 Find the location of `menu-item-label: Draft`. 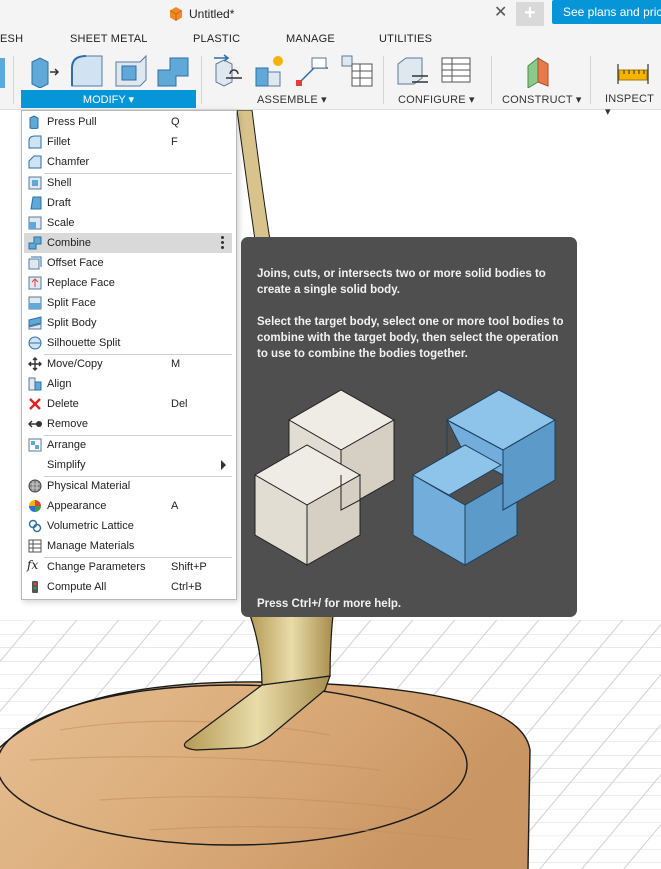

menu-item-label: Draft is located at coordinates (59, 203).